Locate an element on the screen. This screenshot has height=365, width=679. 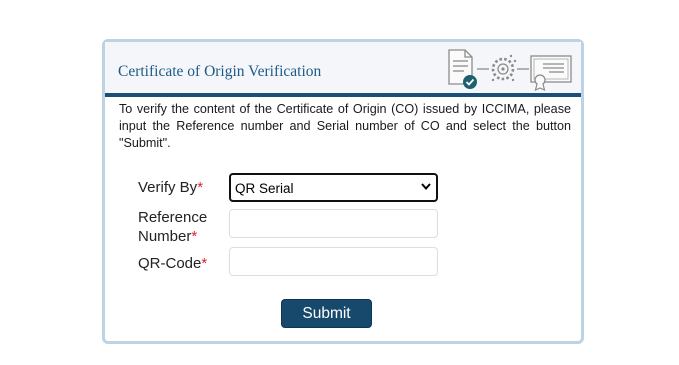
process-icons is located at coordinates (510, 70).